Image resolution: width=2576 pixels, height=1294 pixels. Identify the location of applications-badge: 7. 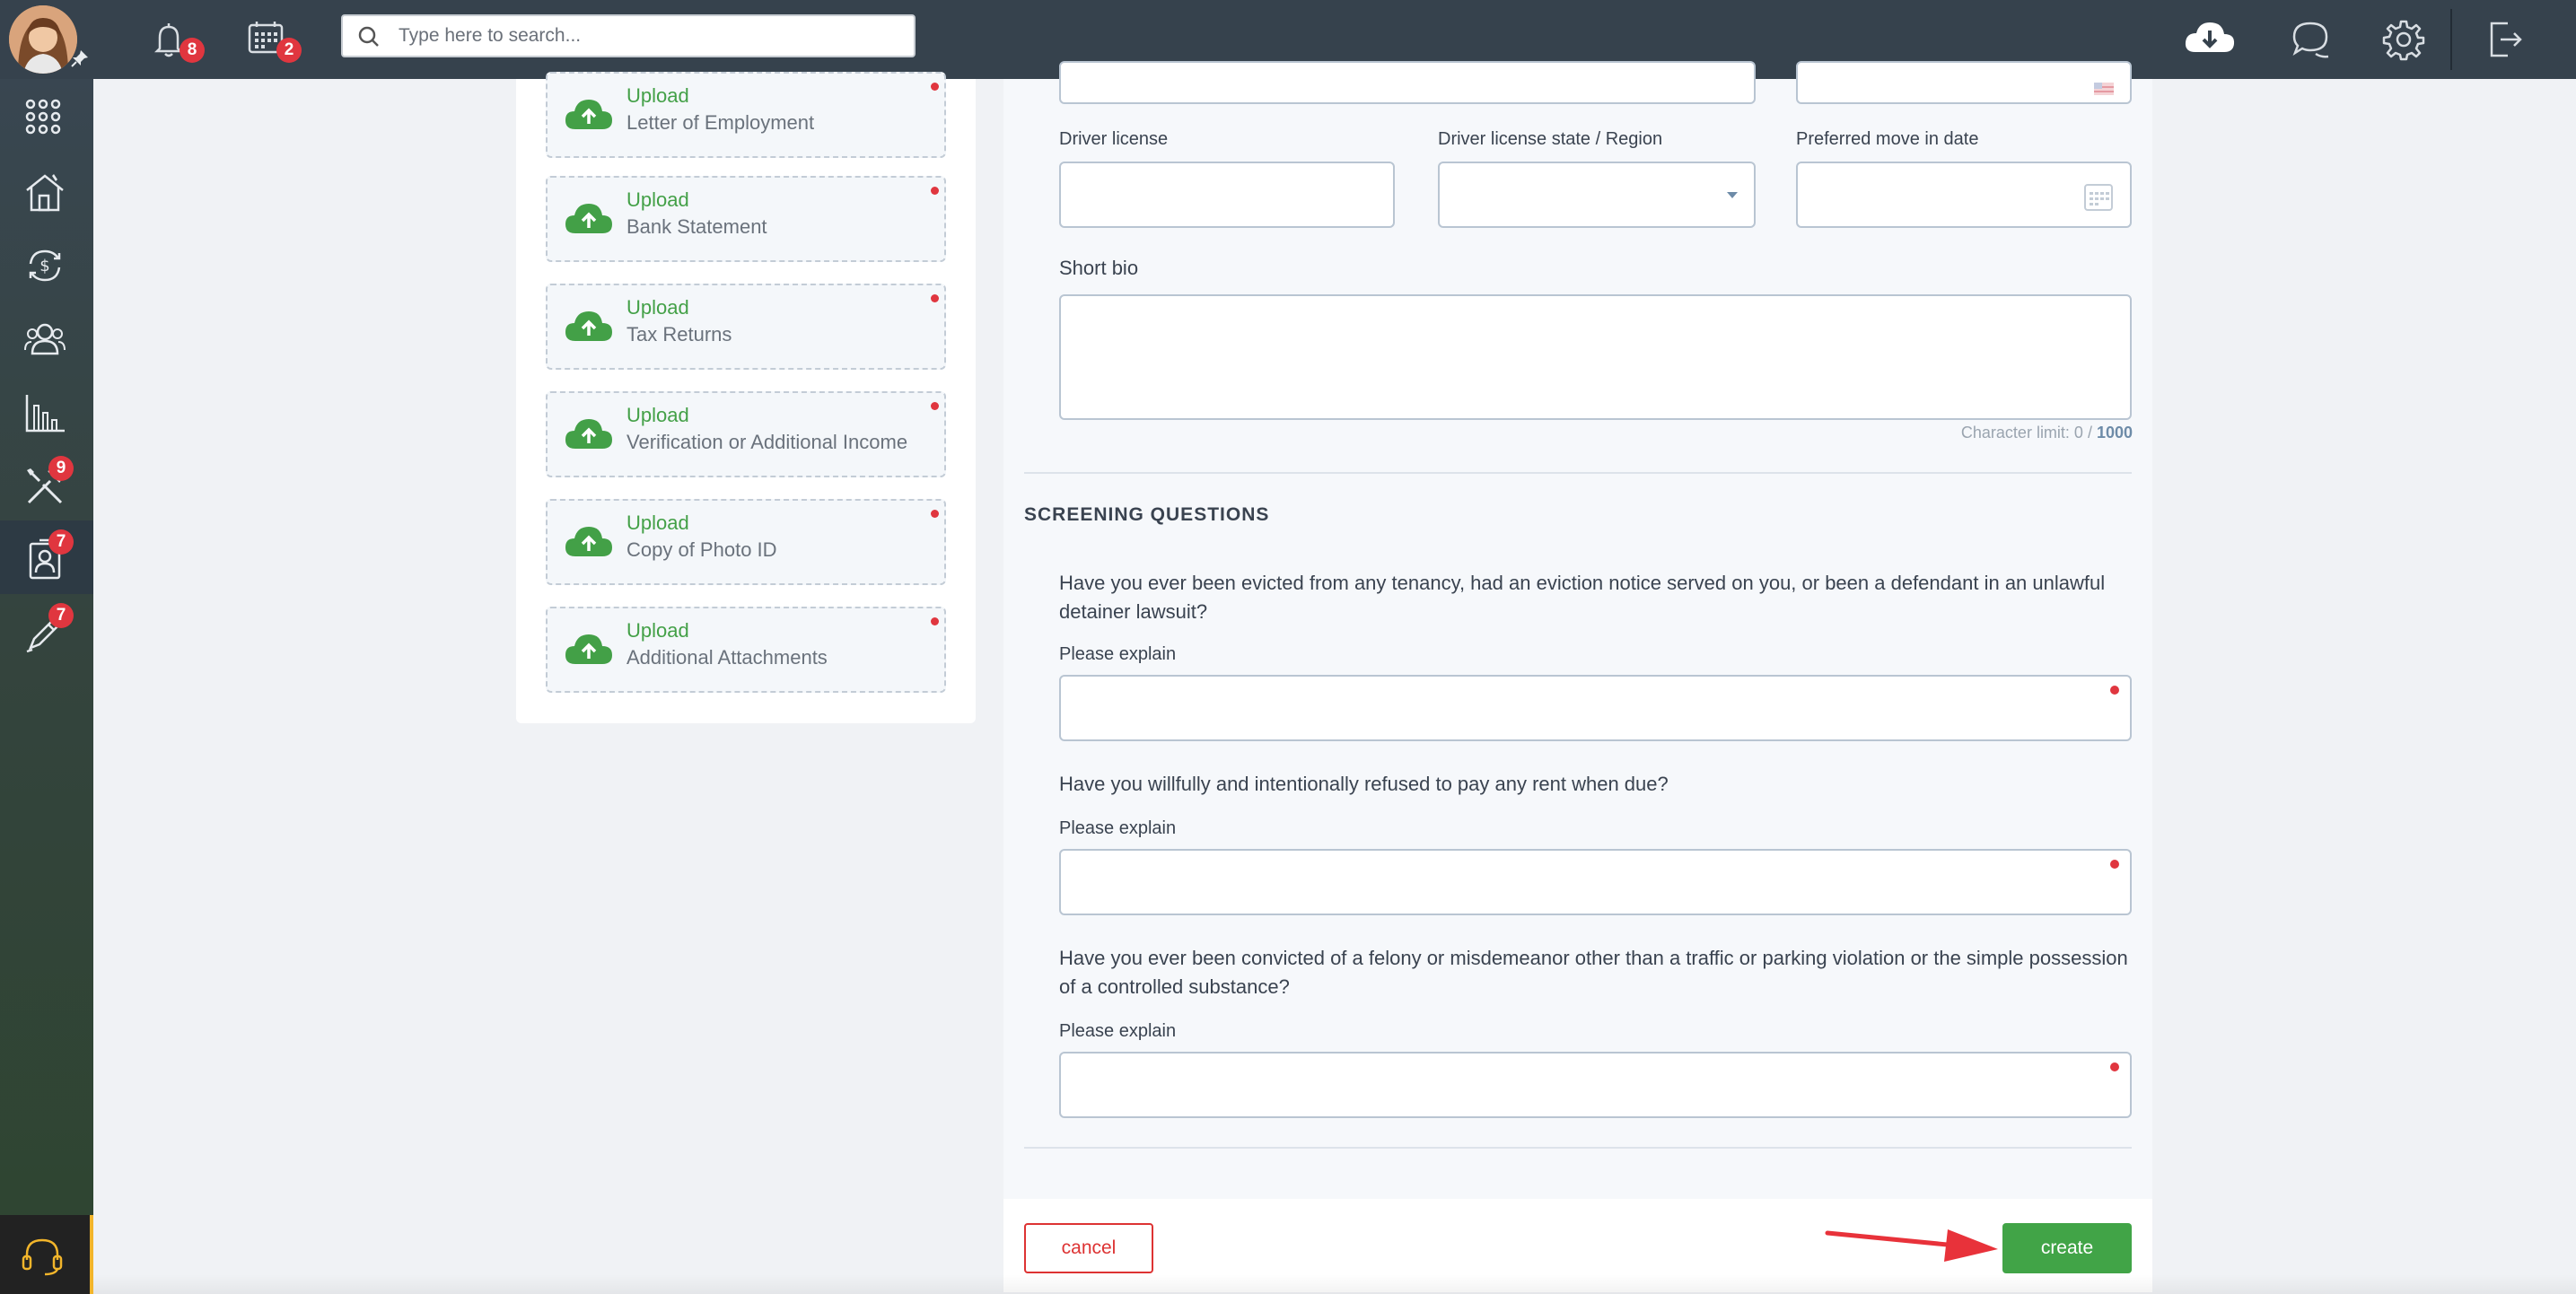
(61, 542).